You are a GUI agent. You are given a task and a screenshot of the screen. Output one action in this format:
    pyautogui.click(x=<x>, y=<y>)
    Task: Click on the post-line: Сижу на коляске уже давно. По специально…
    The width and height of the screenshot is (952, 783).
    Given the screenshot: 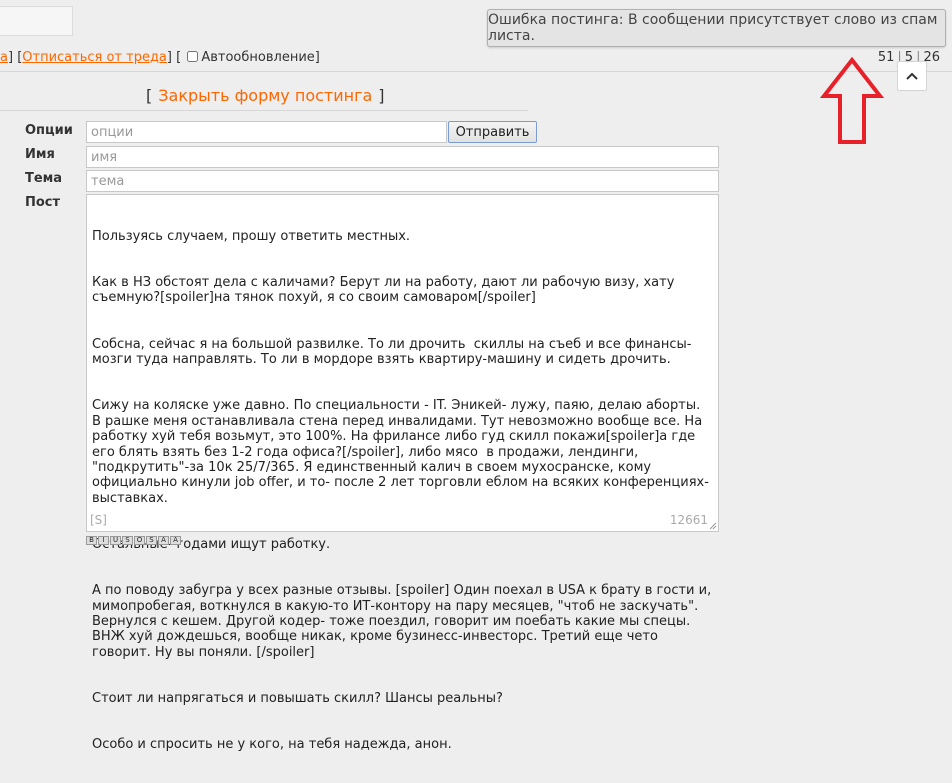 What is the action you would take?
    pyautogui.click(x=400, y=452)
    